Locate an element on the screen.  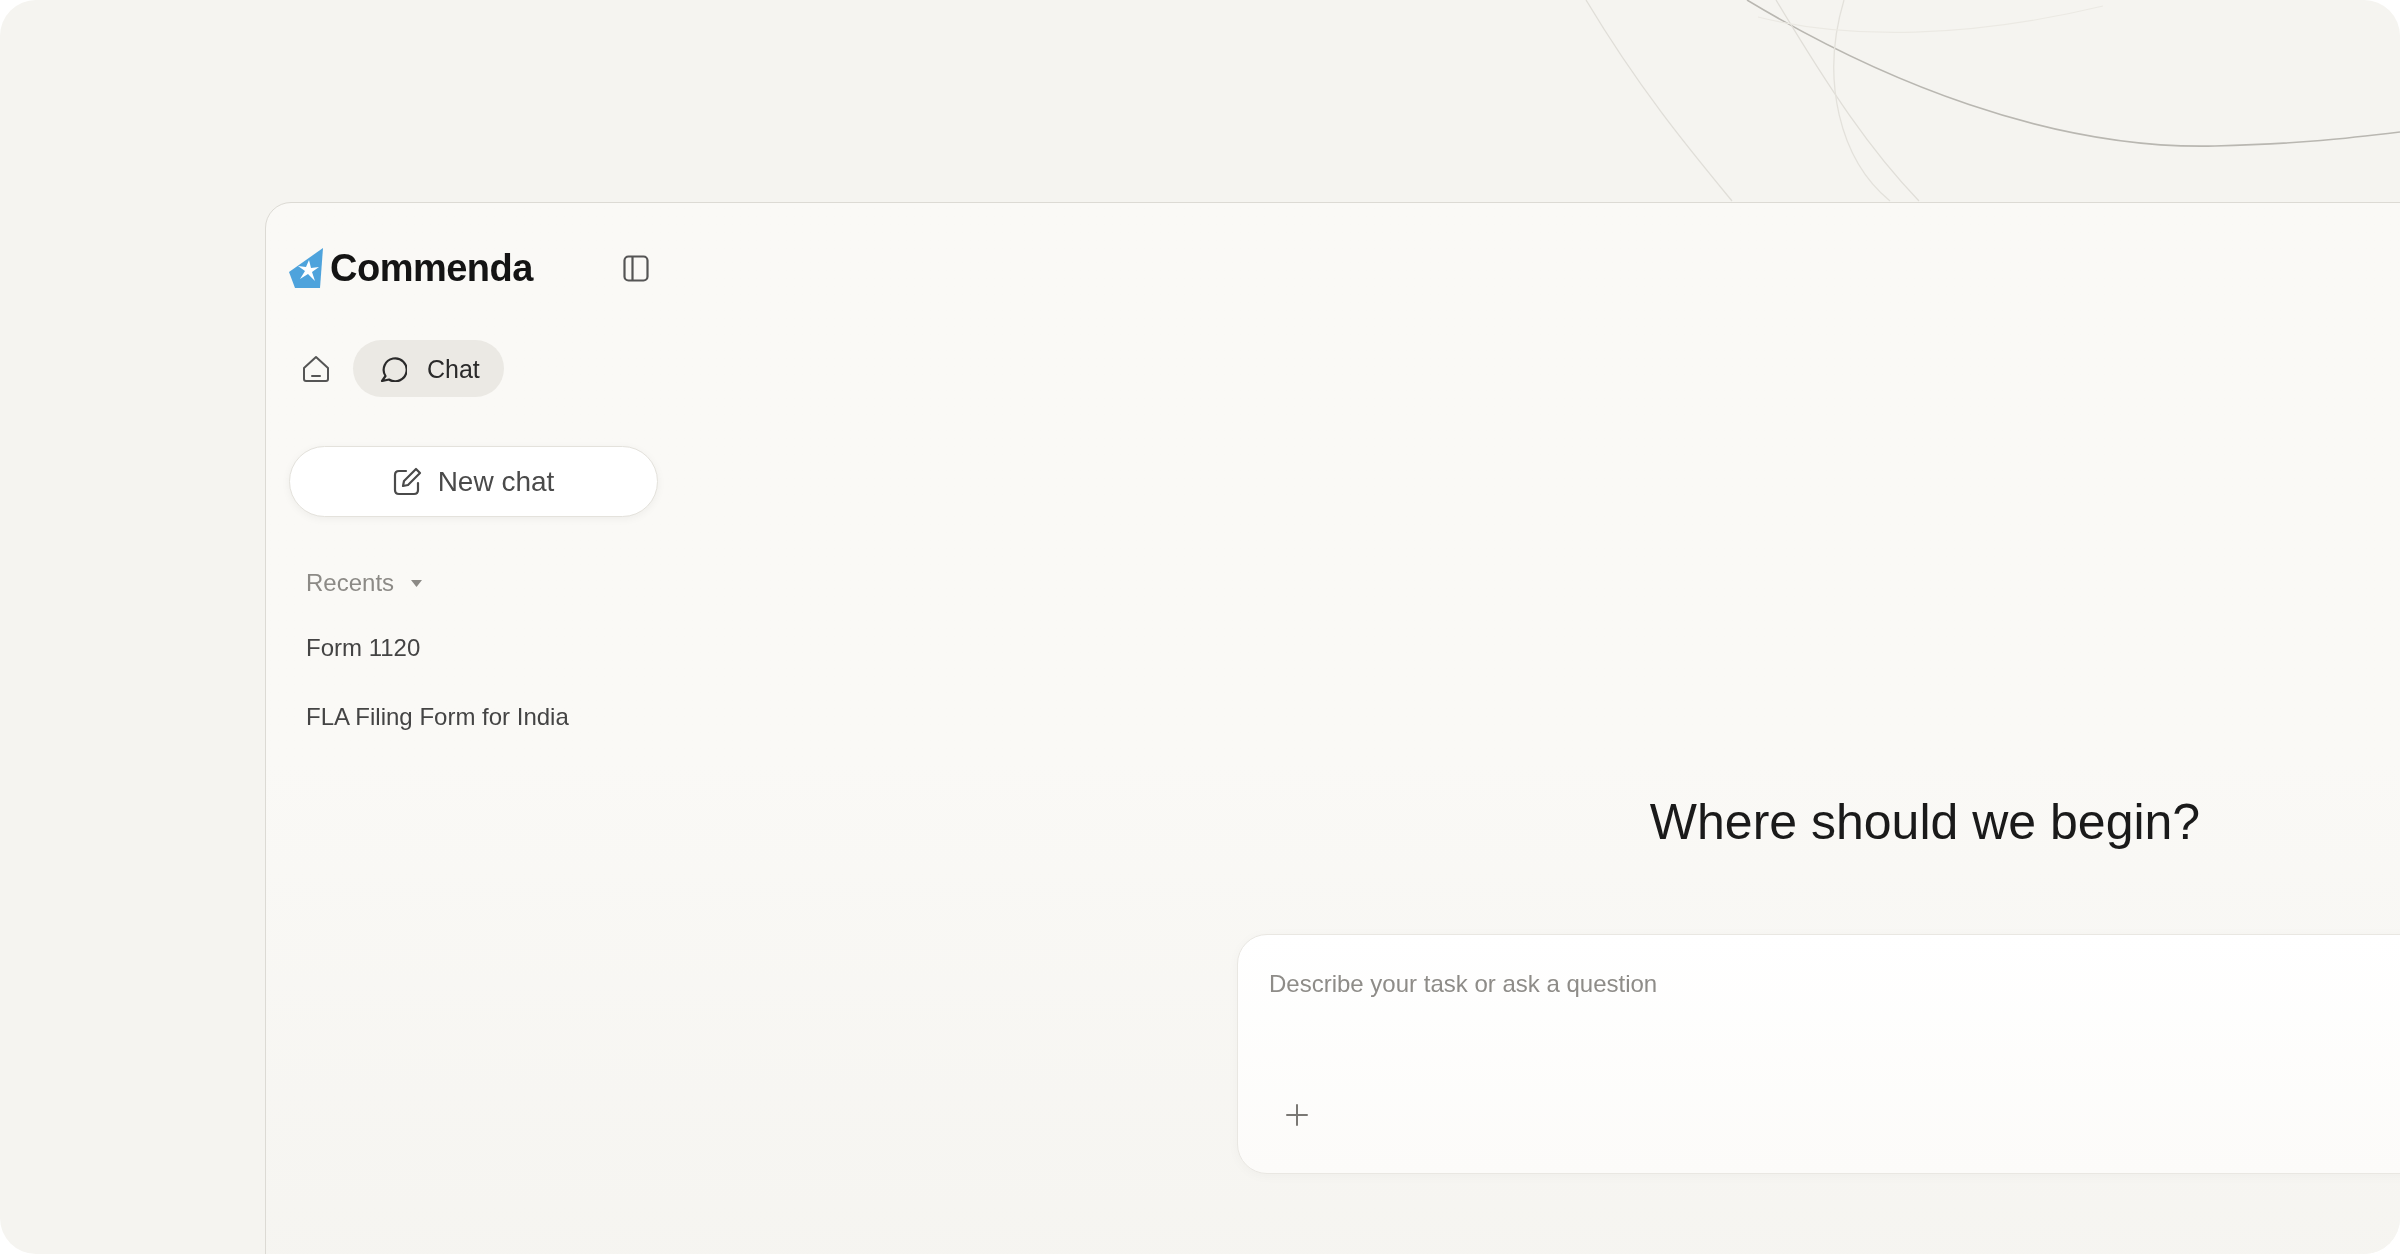
home-icon is located at coordinates (316, 368).